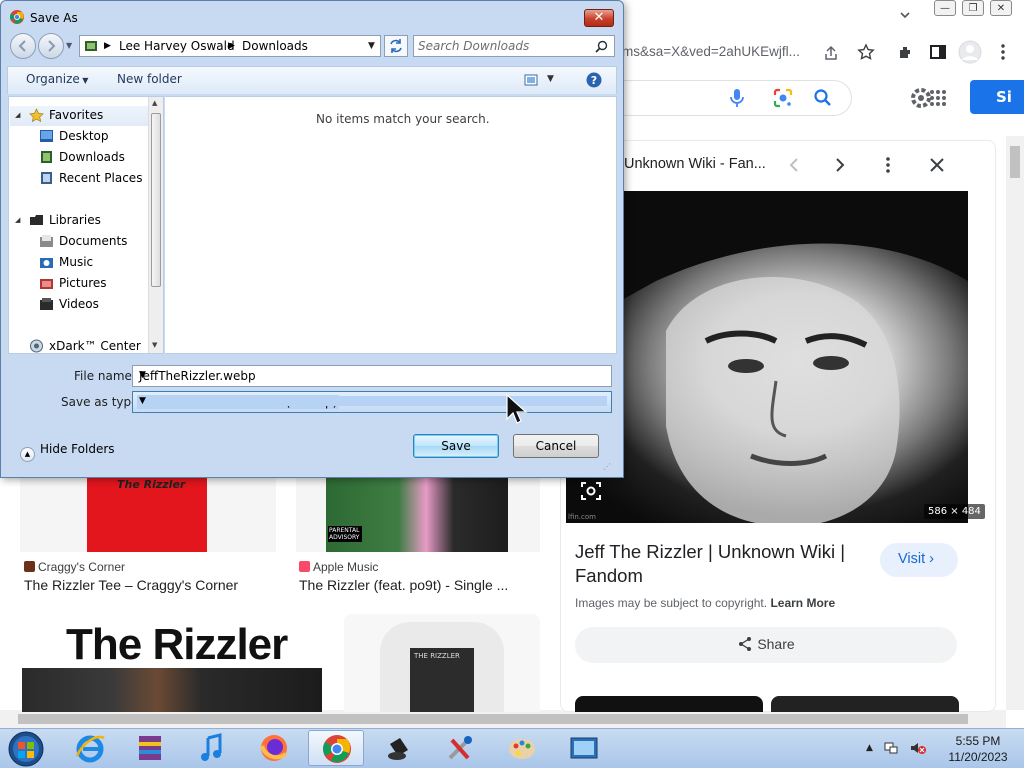 The image size is (1024, 768). I want to click on save-button: Save, so click(456, 446).